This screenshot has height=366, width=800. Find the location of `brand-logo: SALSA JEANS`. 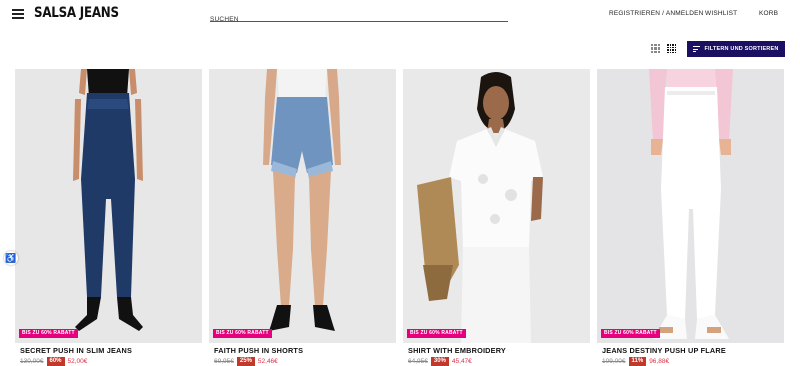

brand-logo: SALSA JEANS is located at coordinates (76, 13).